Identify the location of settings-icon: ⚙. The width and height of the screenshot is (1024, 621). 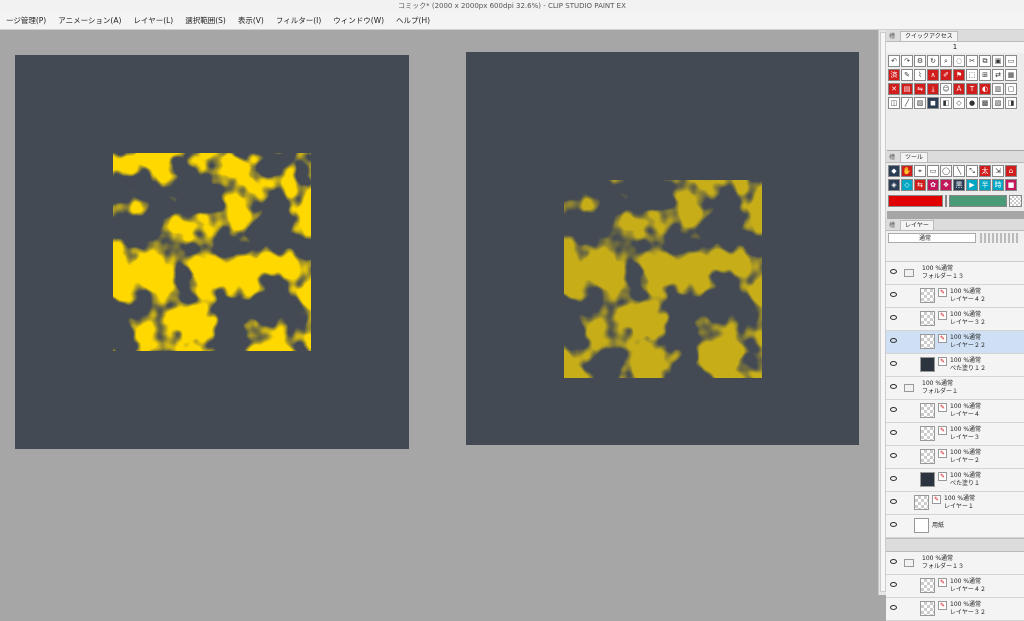
(920, 61).